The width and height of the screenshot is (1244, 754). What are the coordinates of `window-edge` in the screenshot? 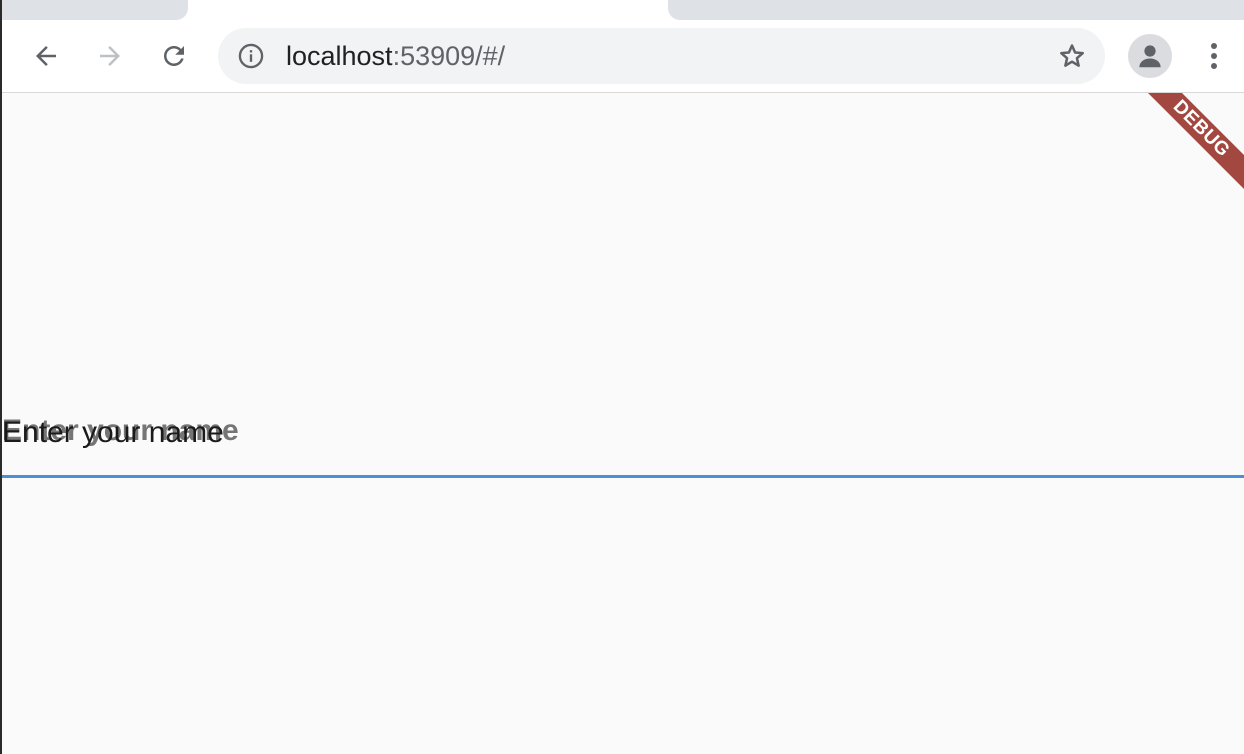 It's located at (1, 377).